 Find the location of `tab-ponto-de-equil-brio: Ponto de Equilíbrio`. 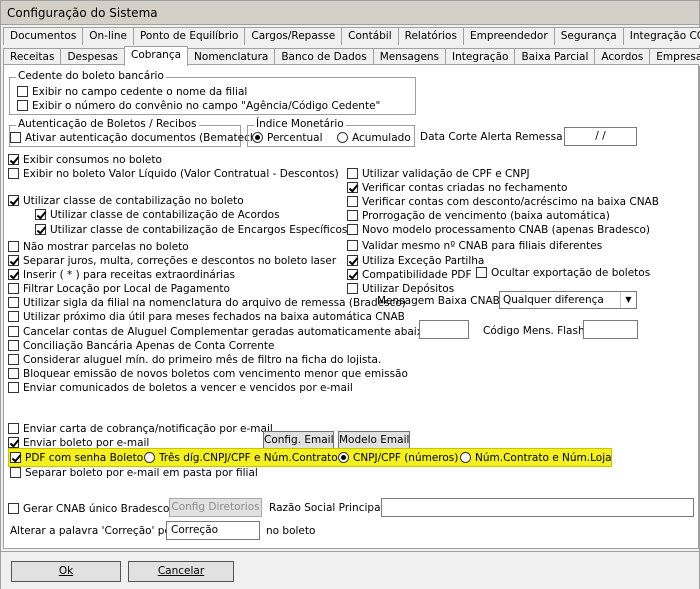

tab-ponto-de-equil-brio: Ponto de Equilíbrio is located at coordinates (189, 36).